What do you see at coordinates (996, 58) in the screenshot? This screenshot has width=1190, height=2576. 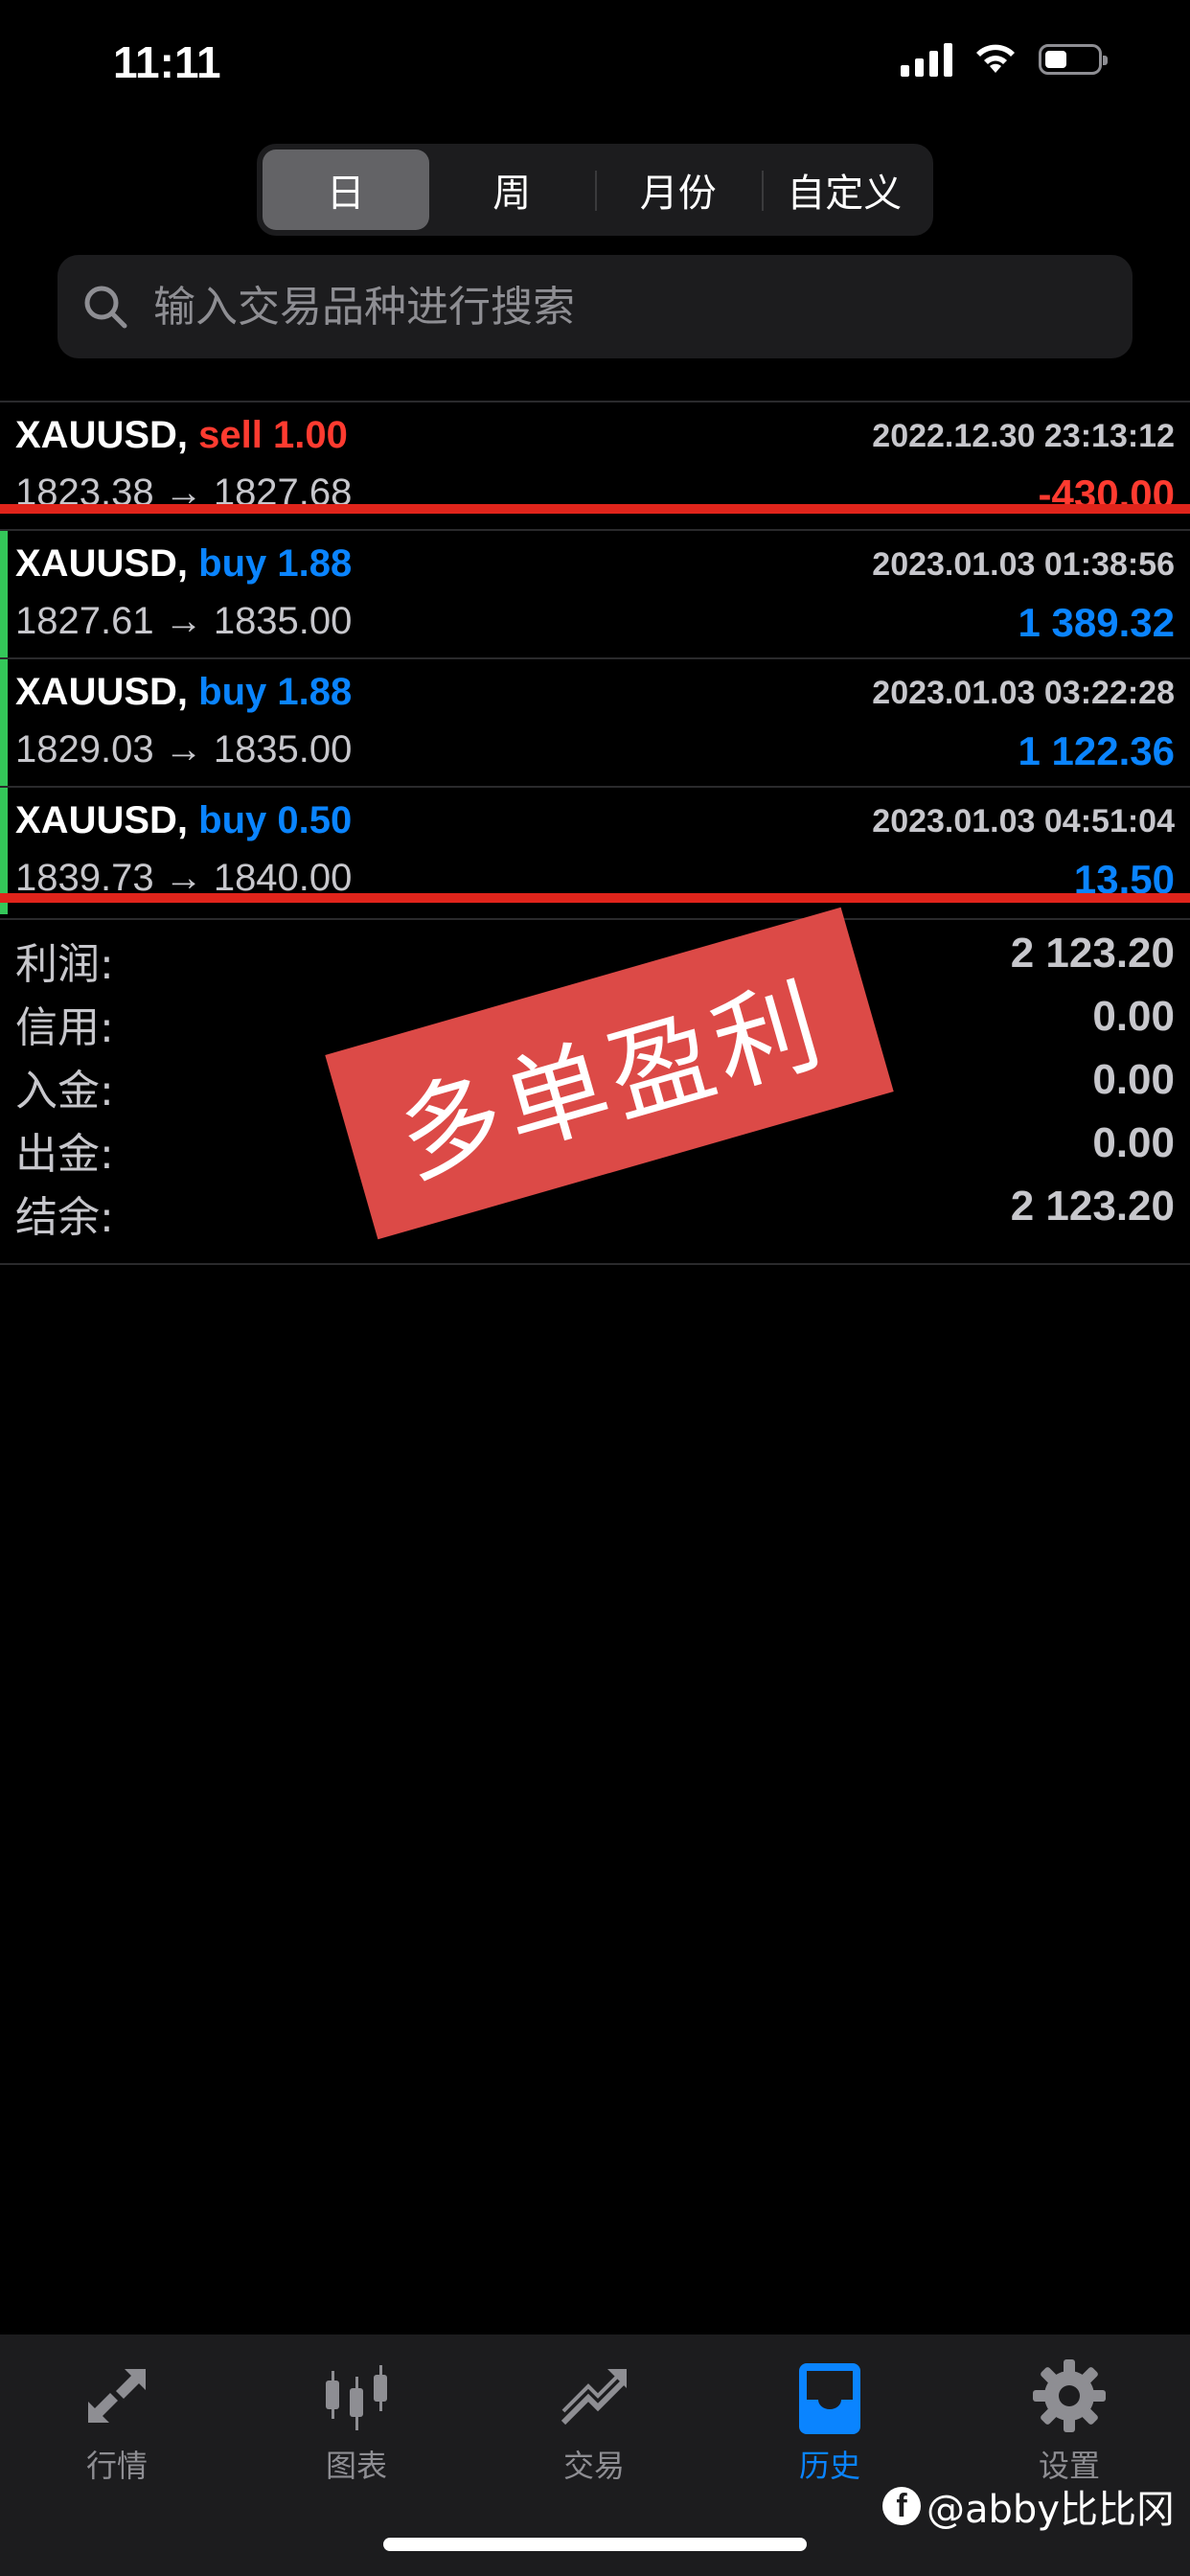 I see `wifi-icon` at bounding box center [996, 58].